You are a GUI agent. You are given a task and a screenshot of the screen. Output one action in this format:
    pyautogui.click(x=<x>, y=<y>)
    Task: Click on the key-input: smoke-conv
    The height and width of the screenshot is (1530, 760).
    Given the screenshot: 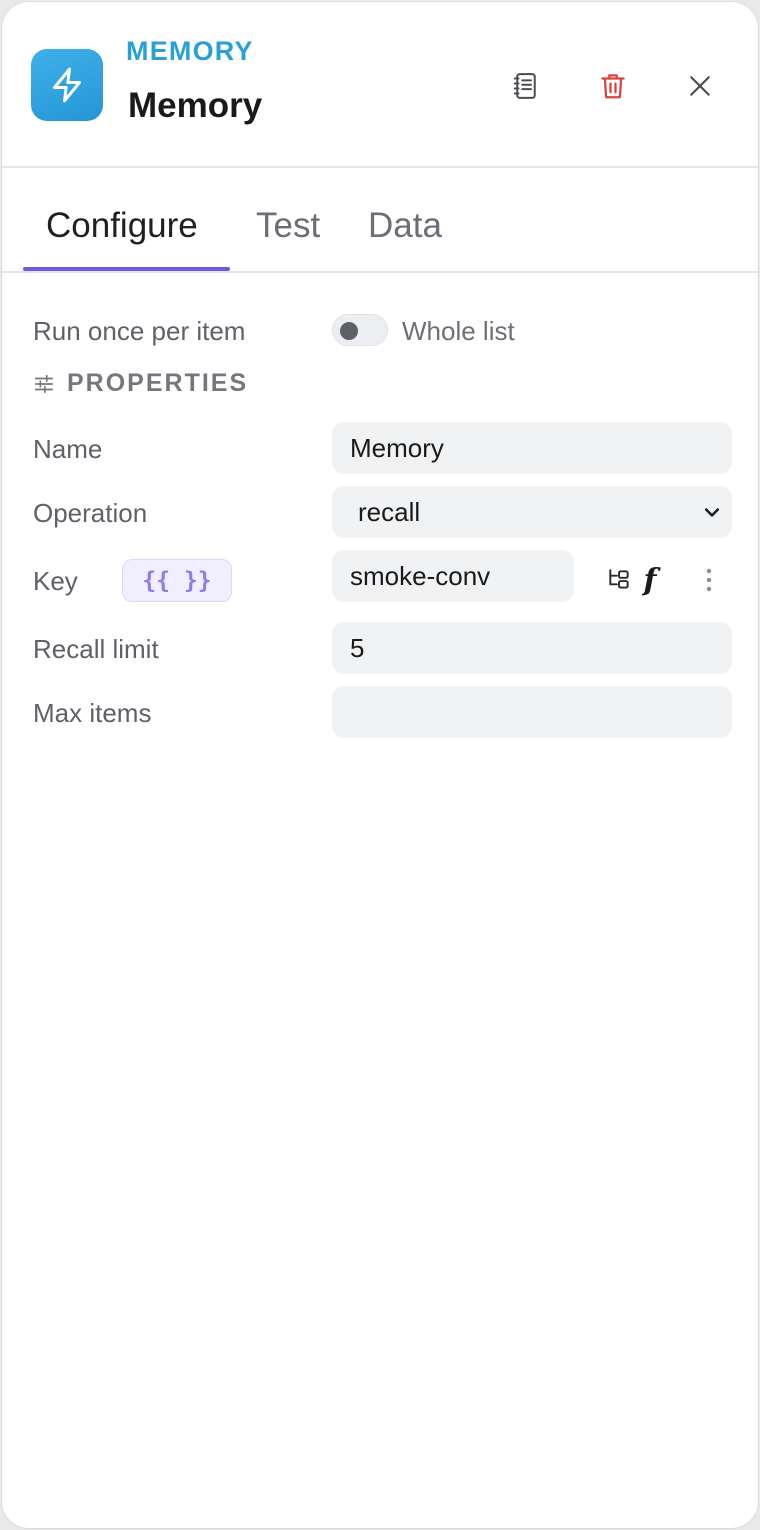 What is the action you would take?
    pyautogui.click(x=453, y=576)
    